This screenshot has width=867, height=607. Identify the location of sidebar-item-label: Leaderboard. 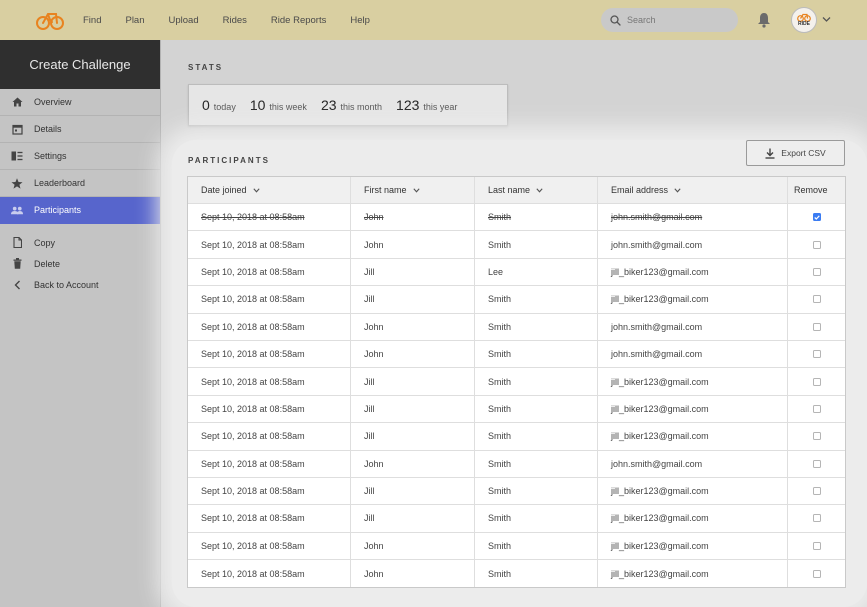
(60, 183).